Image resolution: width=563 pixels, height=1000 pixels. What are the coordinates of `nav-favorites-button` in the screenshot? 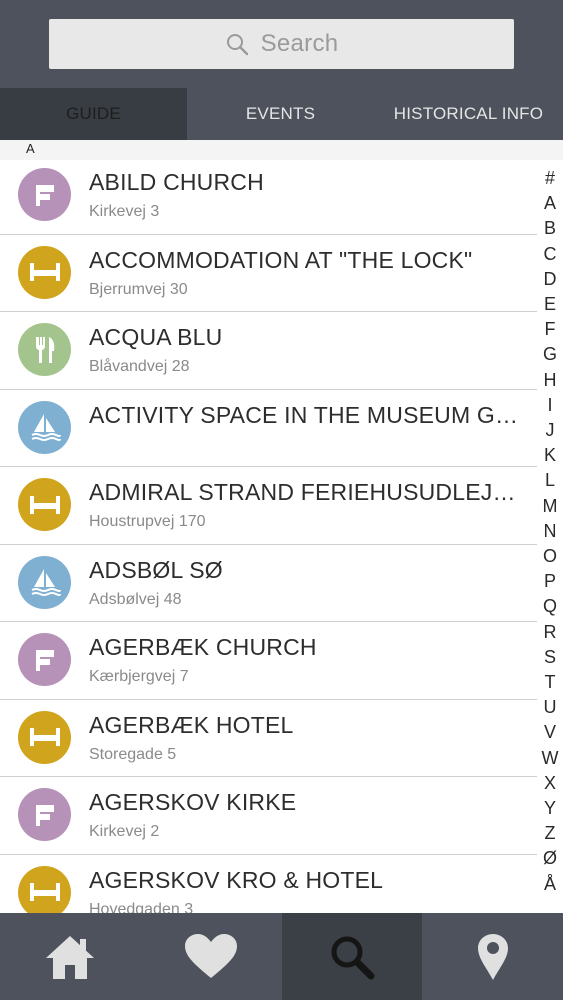 It's located at (211, 956).